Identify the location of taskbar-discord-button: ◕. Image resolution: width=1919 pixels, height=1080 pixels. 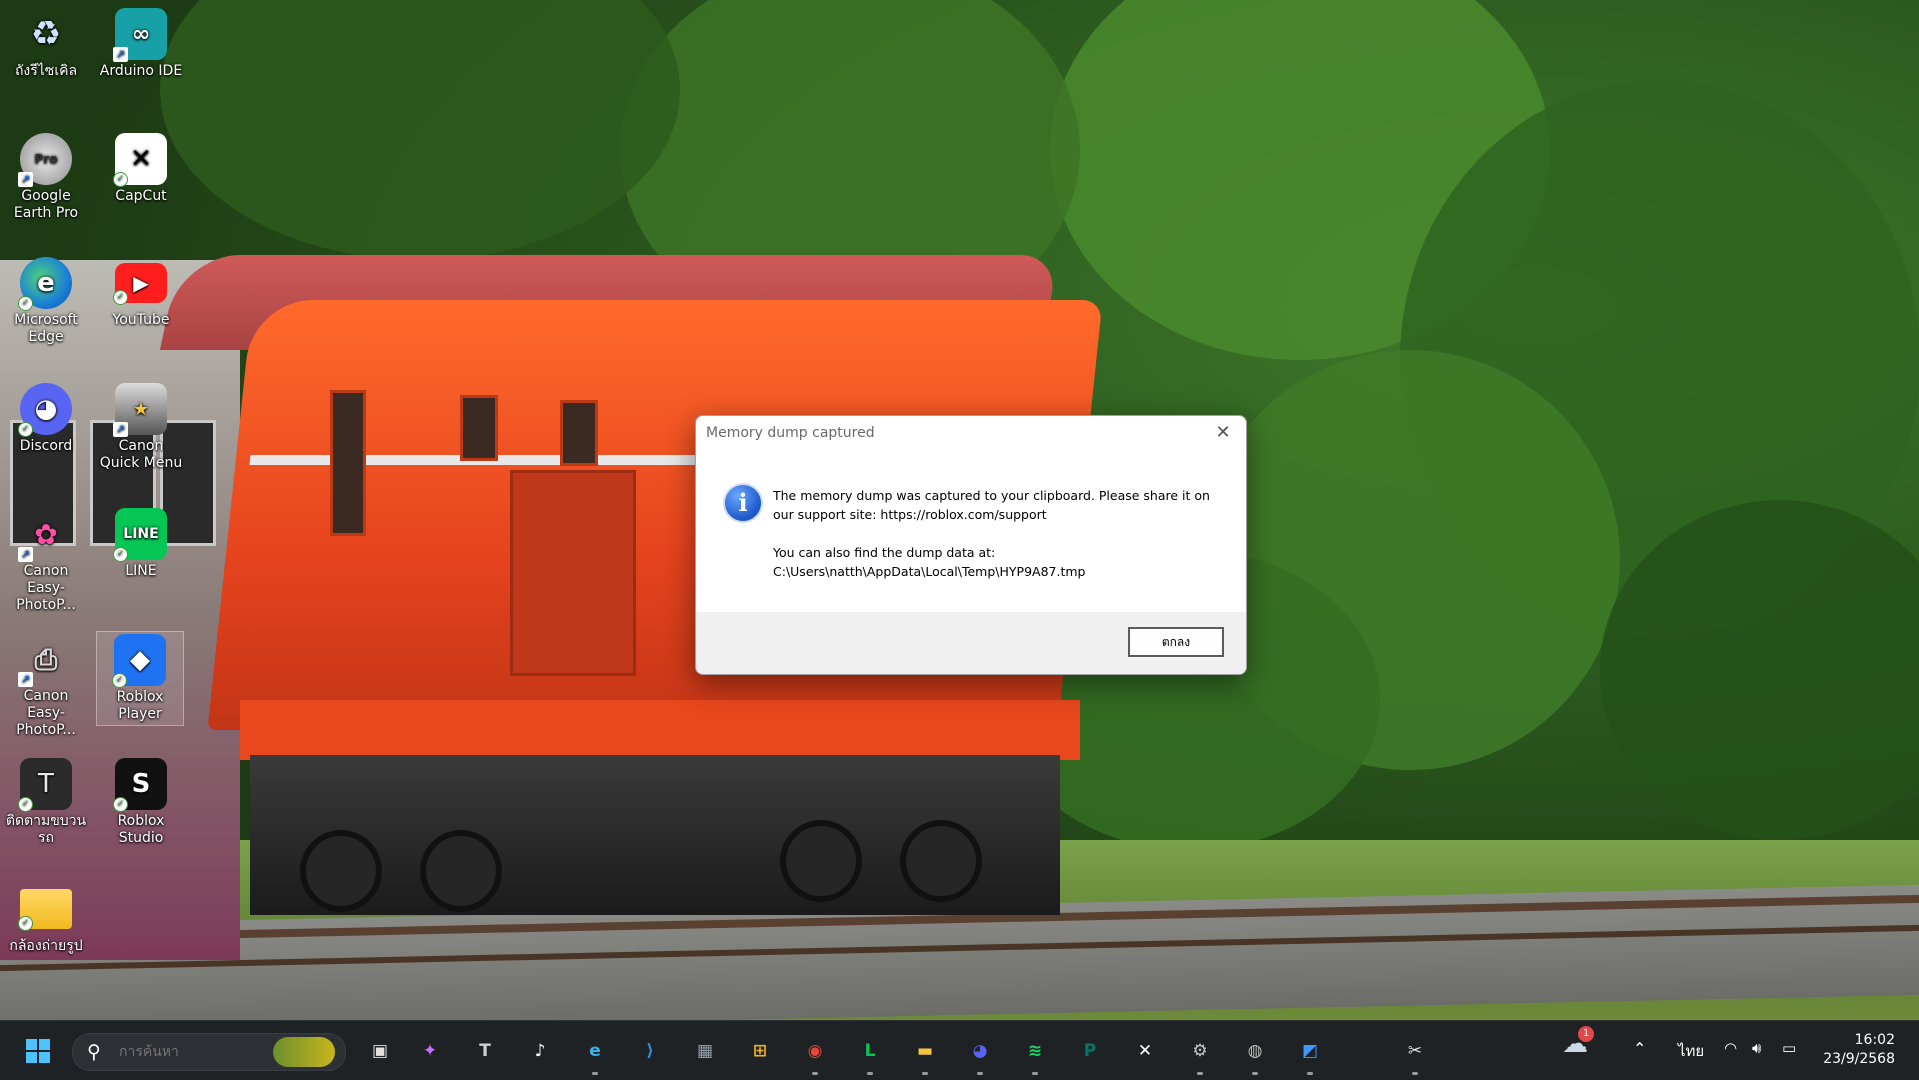
(980, 1051).